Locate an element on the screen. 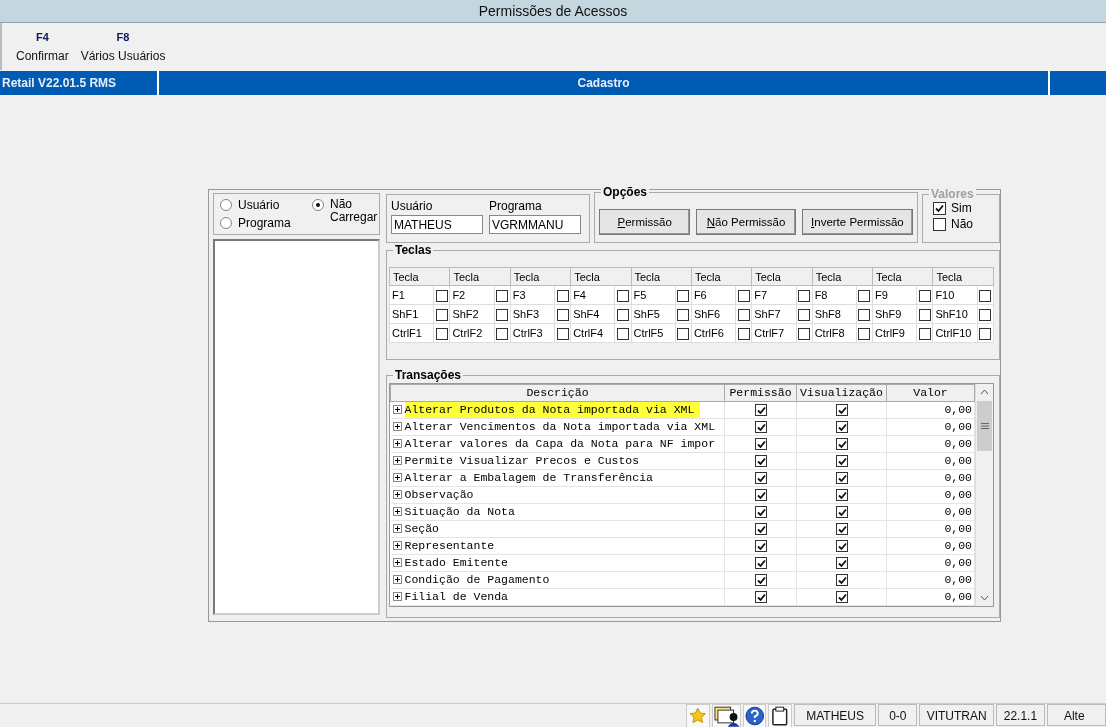  toolbar-button: F4 Confirmar is located at coordinates (42, 46).